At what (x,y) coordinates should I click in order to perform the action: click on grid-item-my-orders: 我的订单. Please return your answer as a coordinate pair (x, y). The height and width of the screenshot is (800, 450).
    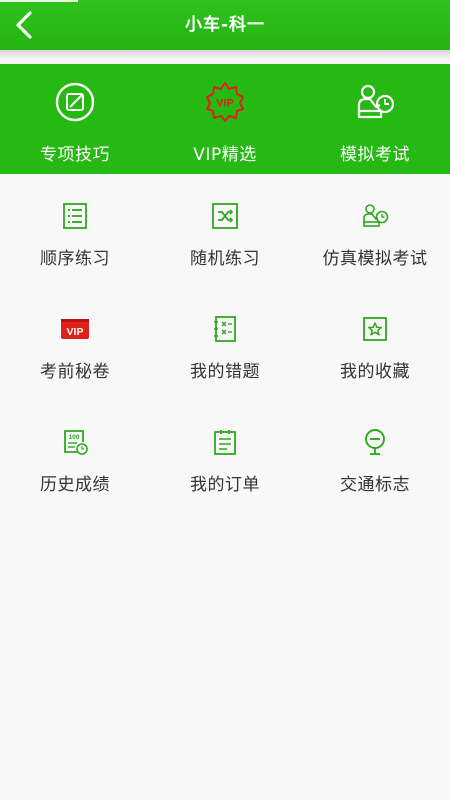
    Looking at the image, I should click on (225, 456).